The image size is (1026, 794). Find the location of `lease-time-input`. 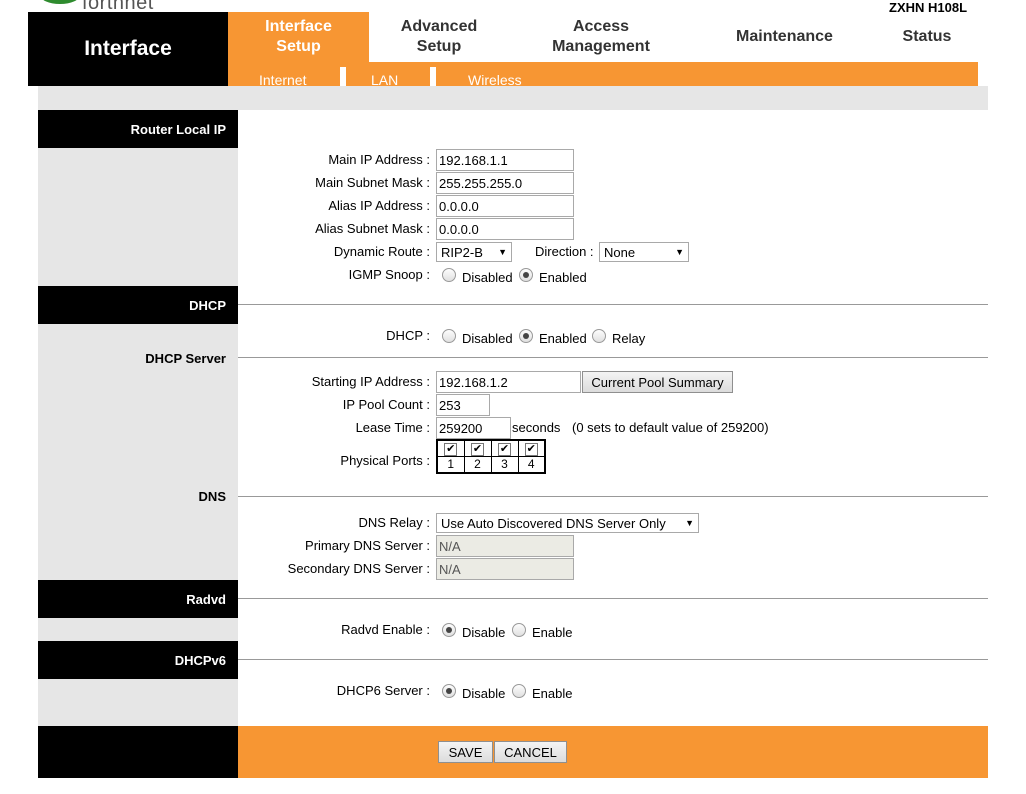

lease-time-input is located at coordinates (473, 428).